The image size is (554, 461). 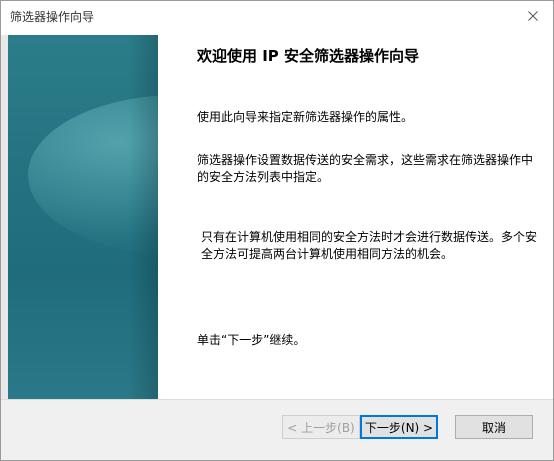 I want to click on close-button, so click(x=533, y=16).